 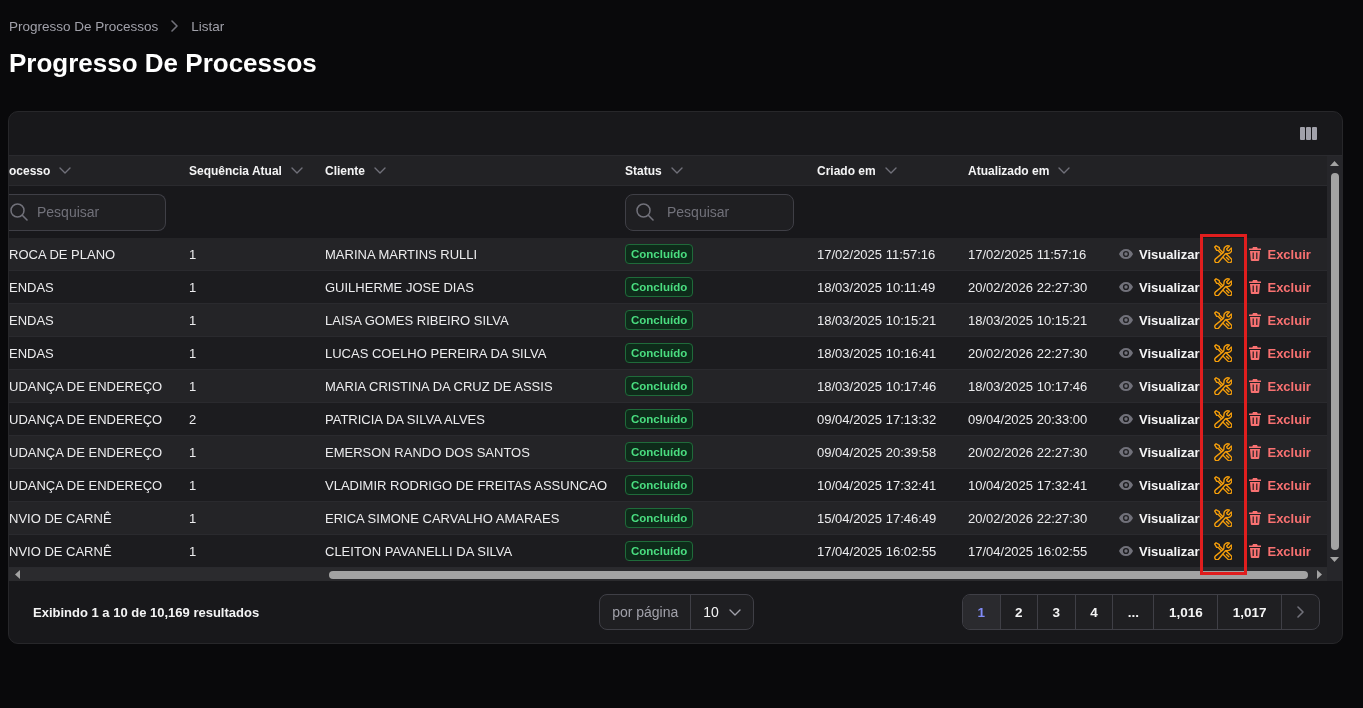 I want to click on page-button: 1,017, so click(x=1250, y=612).